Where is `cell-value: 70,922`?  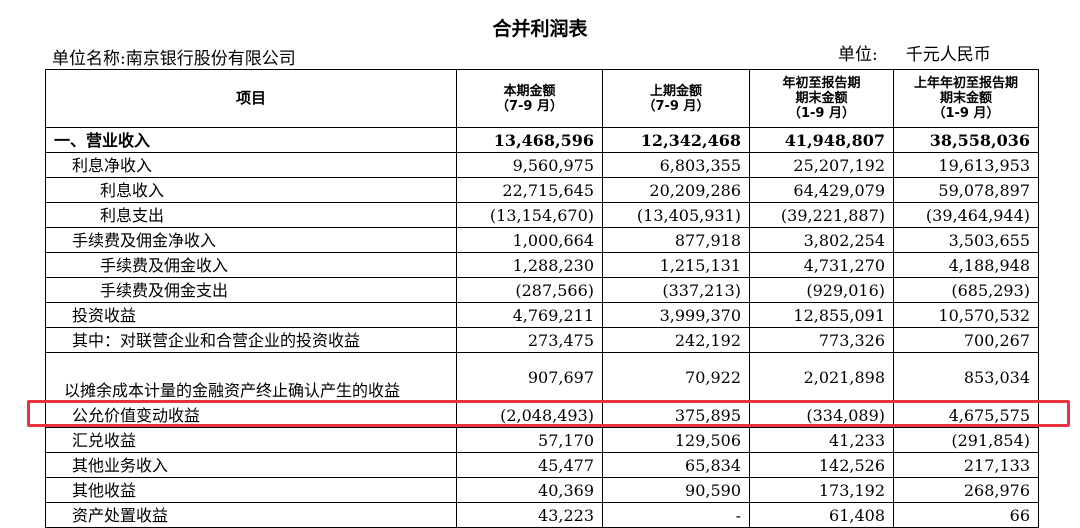
cell-value: 70,922 is located at coordinates (676, 377).